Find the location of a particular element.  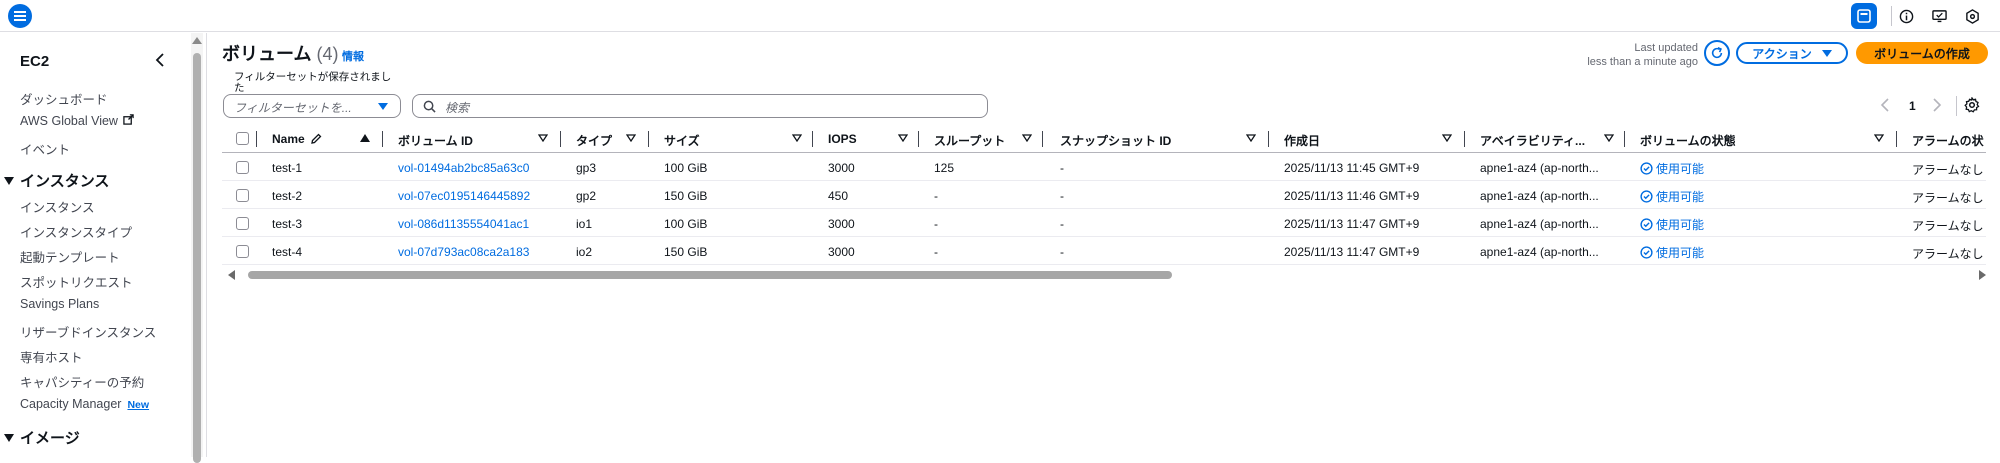

column-header-throughput: スループット is located at coordinates (969, 140).